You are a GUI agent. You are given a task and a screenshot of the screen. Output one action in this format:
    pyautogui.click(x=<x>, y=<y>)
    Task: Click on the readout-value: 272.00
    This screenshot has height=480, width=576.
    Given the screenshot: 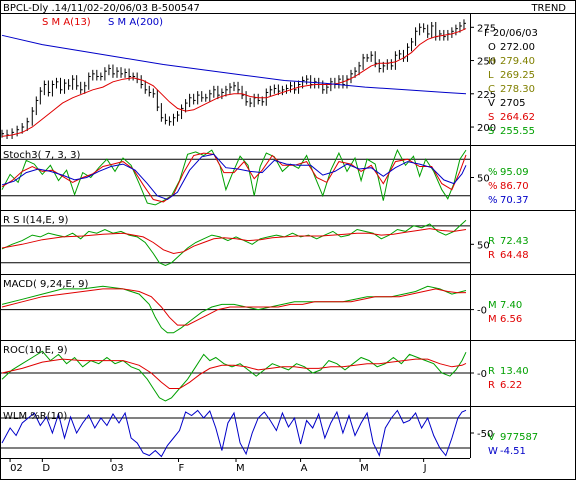 What is the action you would take?
    pyautogui.click(x=517, y=47)
    